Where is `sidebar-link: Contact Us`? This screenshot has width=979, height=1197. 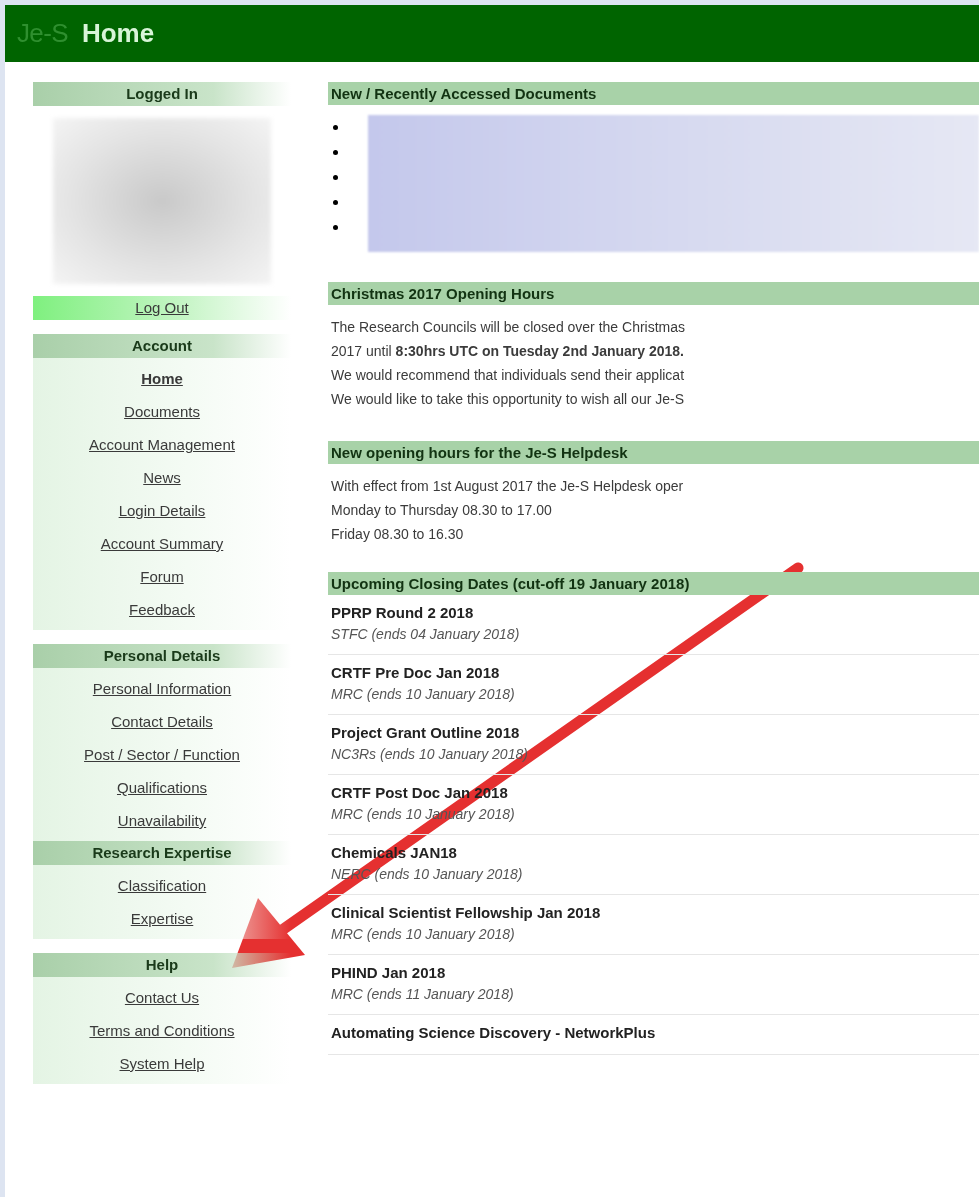
sidebar-link: Contact Us is located at coordinates (162, 997).